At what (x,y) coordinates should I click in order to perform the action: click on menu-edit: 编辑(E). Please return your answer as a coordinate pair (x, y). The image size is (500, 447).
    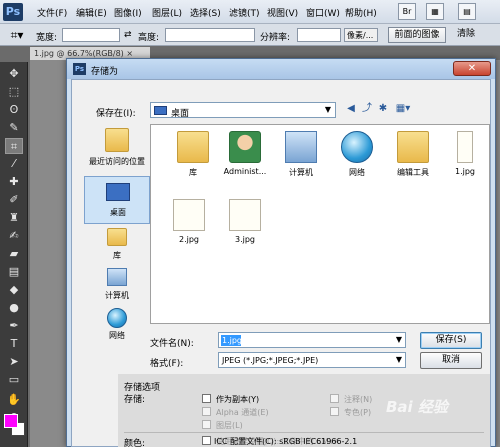
    Looking at the image, I should click on (91, 12).